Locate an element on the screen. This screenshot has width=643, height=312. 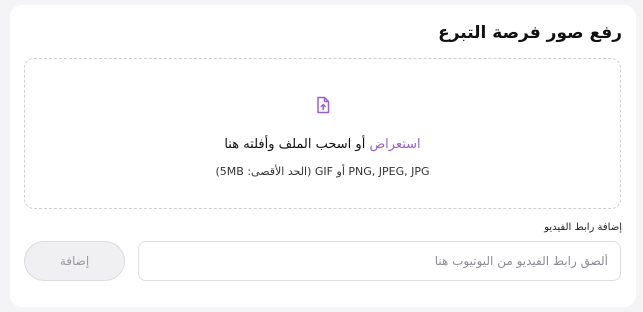
card-title: رفع صور فرصة التبرع is located at coordinates (530, 33).